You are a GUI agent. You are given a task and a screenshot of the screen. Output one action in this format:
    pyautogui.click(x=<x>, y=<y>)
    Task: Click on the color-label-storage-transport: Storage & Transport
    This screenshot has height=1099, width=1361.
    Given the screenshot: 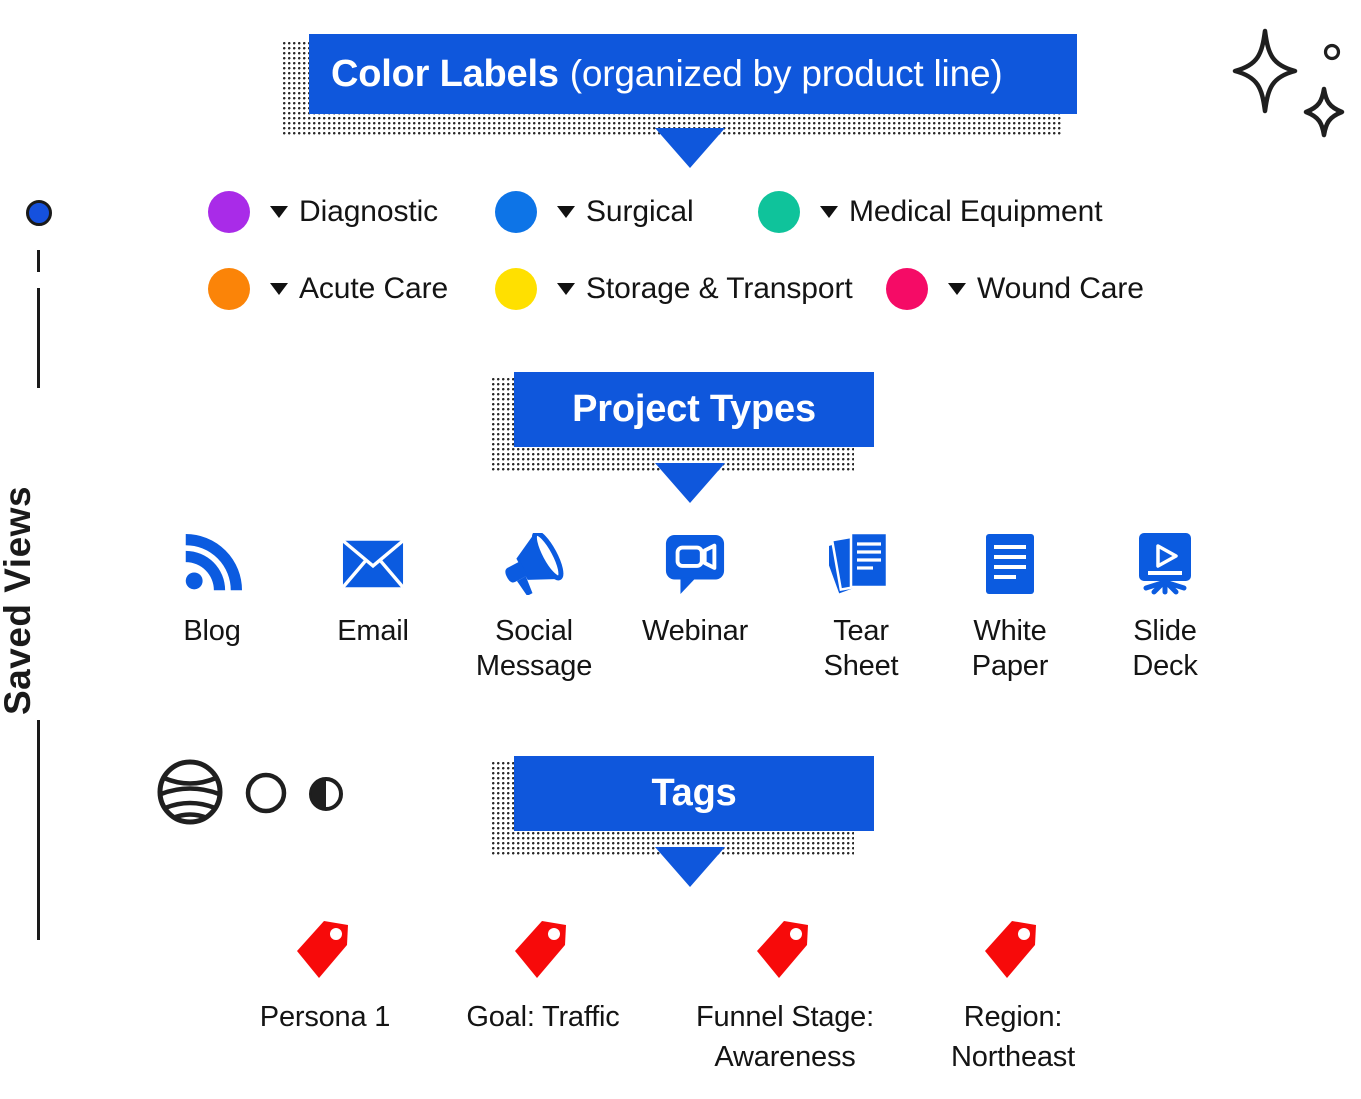 What is the action you would take?
    pyautogui.click(x=674, y=289)
    